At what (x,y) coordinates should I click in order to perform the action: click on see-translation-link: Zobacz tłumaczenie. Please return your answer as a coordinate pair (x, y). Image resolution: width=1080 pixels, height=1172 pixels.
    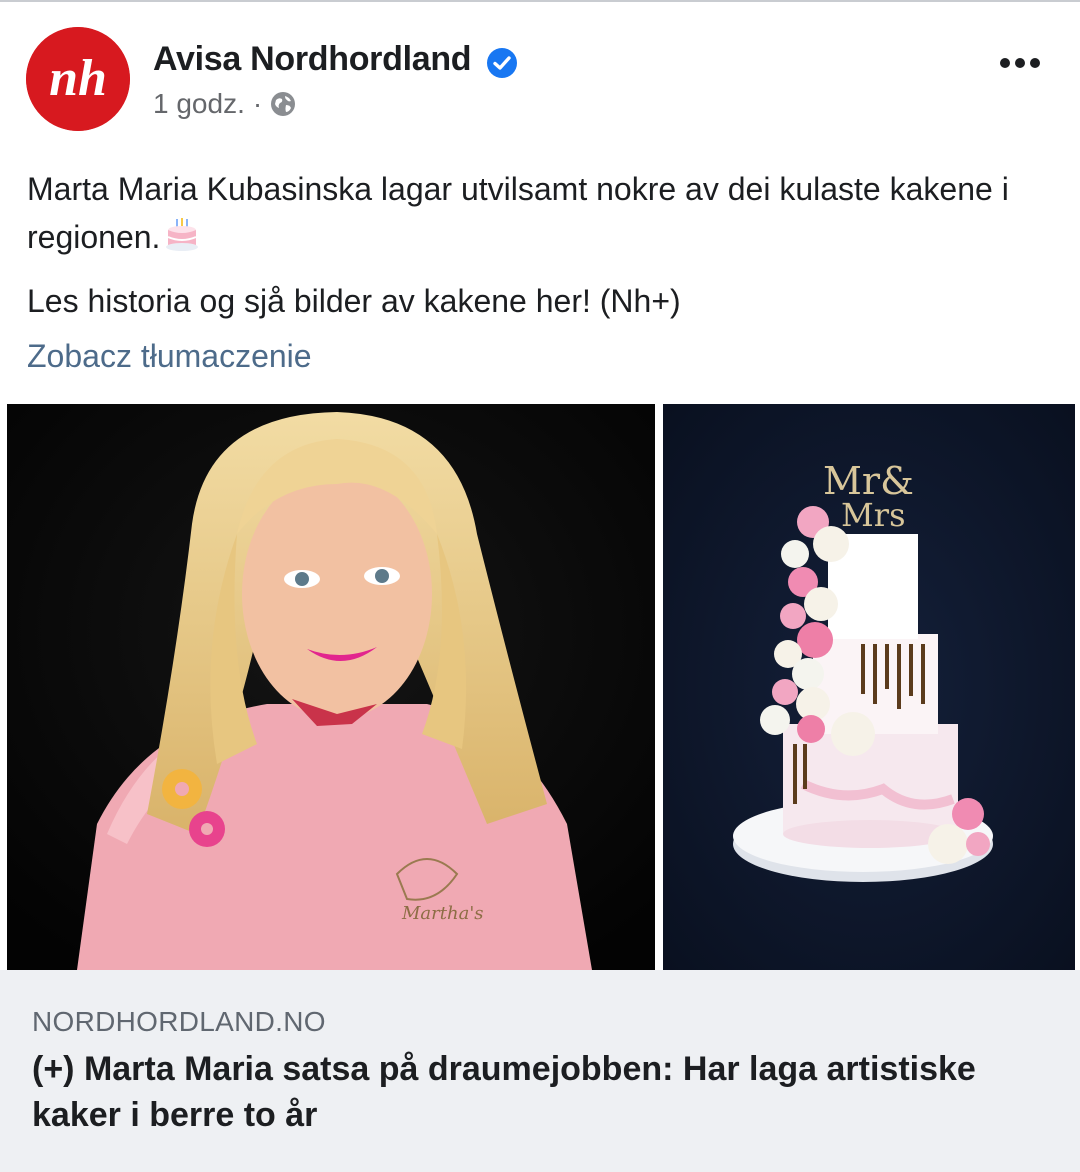
    Looking at the image, I should click on (169, 356).